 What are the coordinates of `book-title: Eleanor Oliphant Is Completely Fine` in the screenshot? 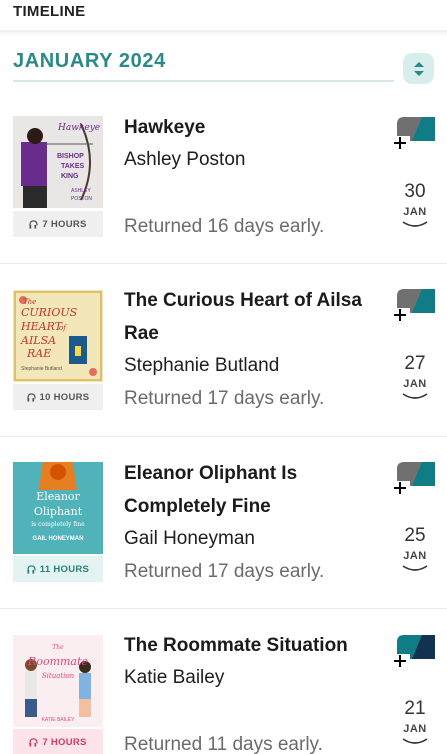 It's located at (244, 490).